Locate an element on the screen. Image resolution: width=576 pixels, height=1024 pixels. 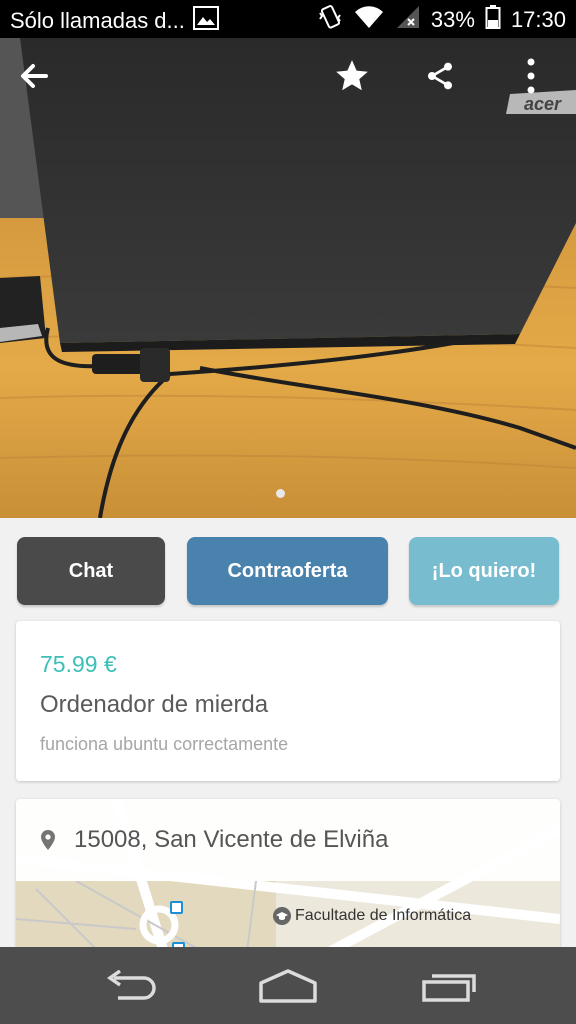
battery-percent: 33% is located at coordinates (452, 19).